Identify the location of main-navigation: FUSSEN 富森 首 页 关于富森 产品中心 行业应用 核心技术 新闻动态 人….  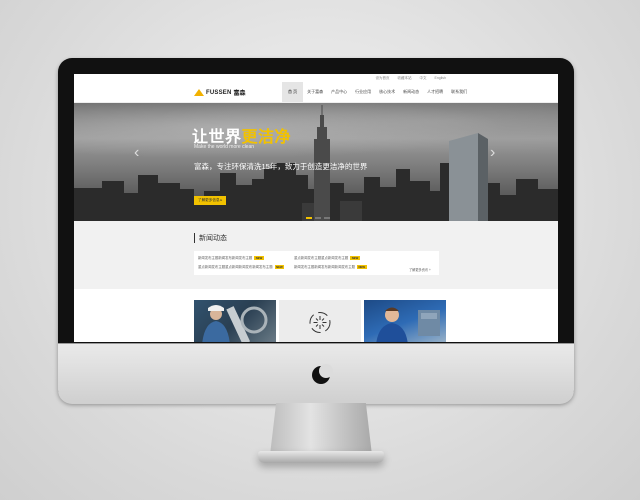
(316, 92).